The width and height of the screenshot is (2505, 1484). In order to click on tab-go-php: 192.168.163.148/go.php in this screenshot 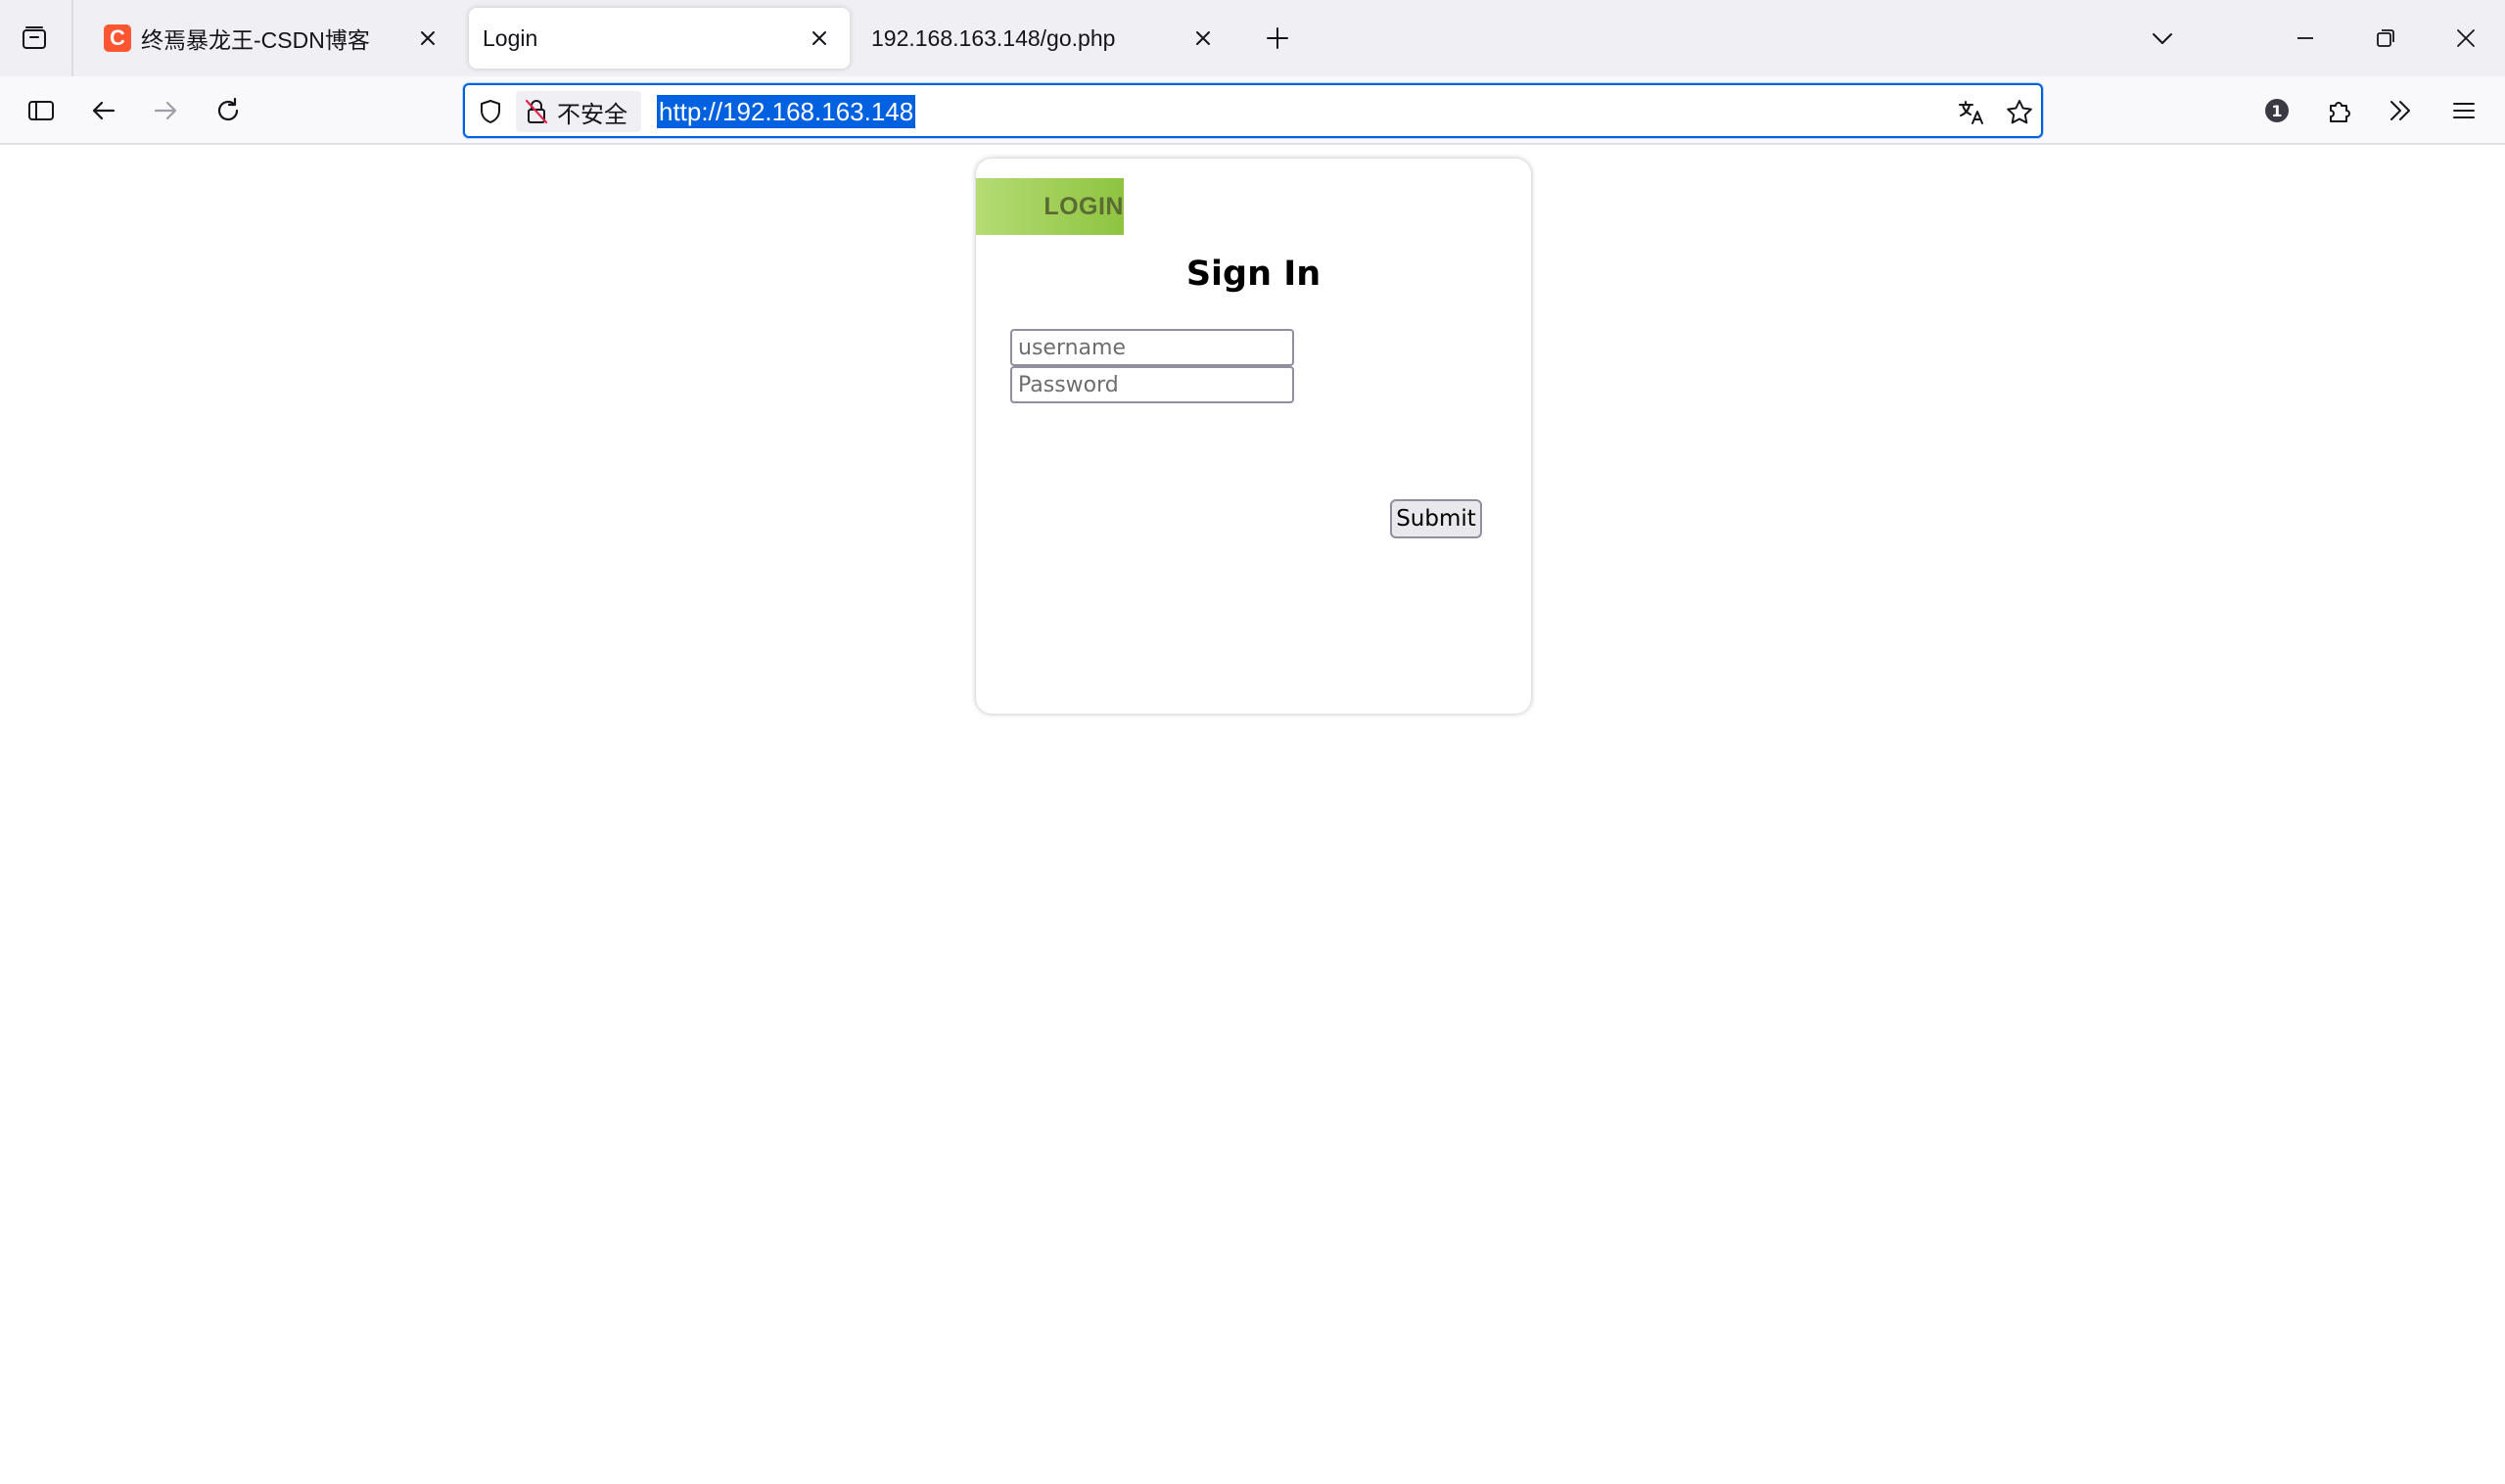, I will do `click(1046, 38)`.